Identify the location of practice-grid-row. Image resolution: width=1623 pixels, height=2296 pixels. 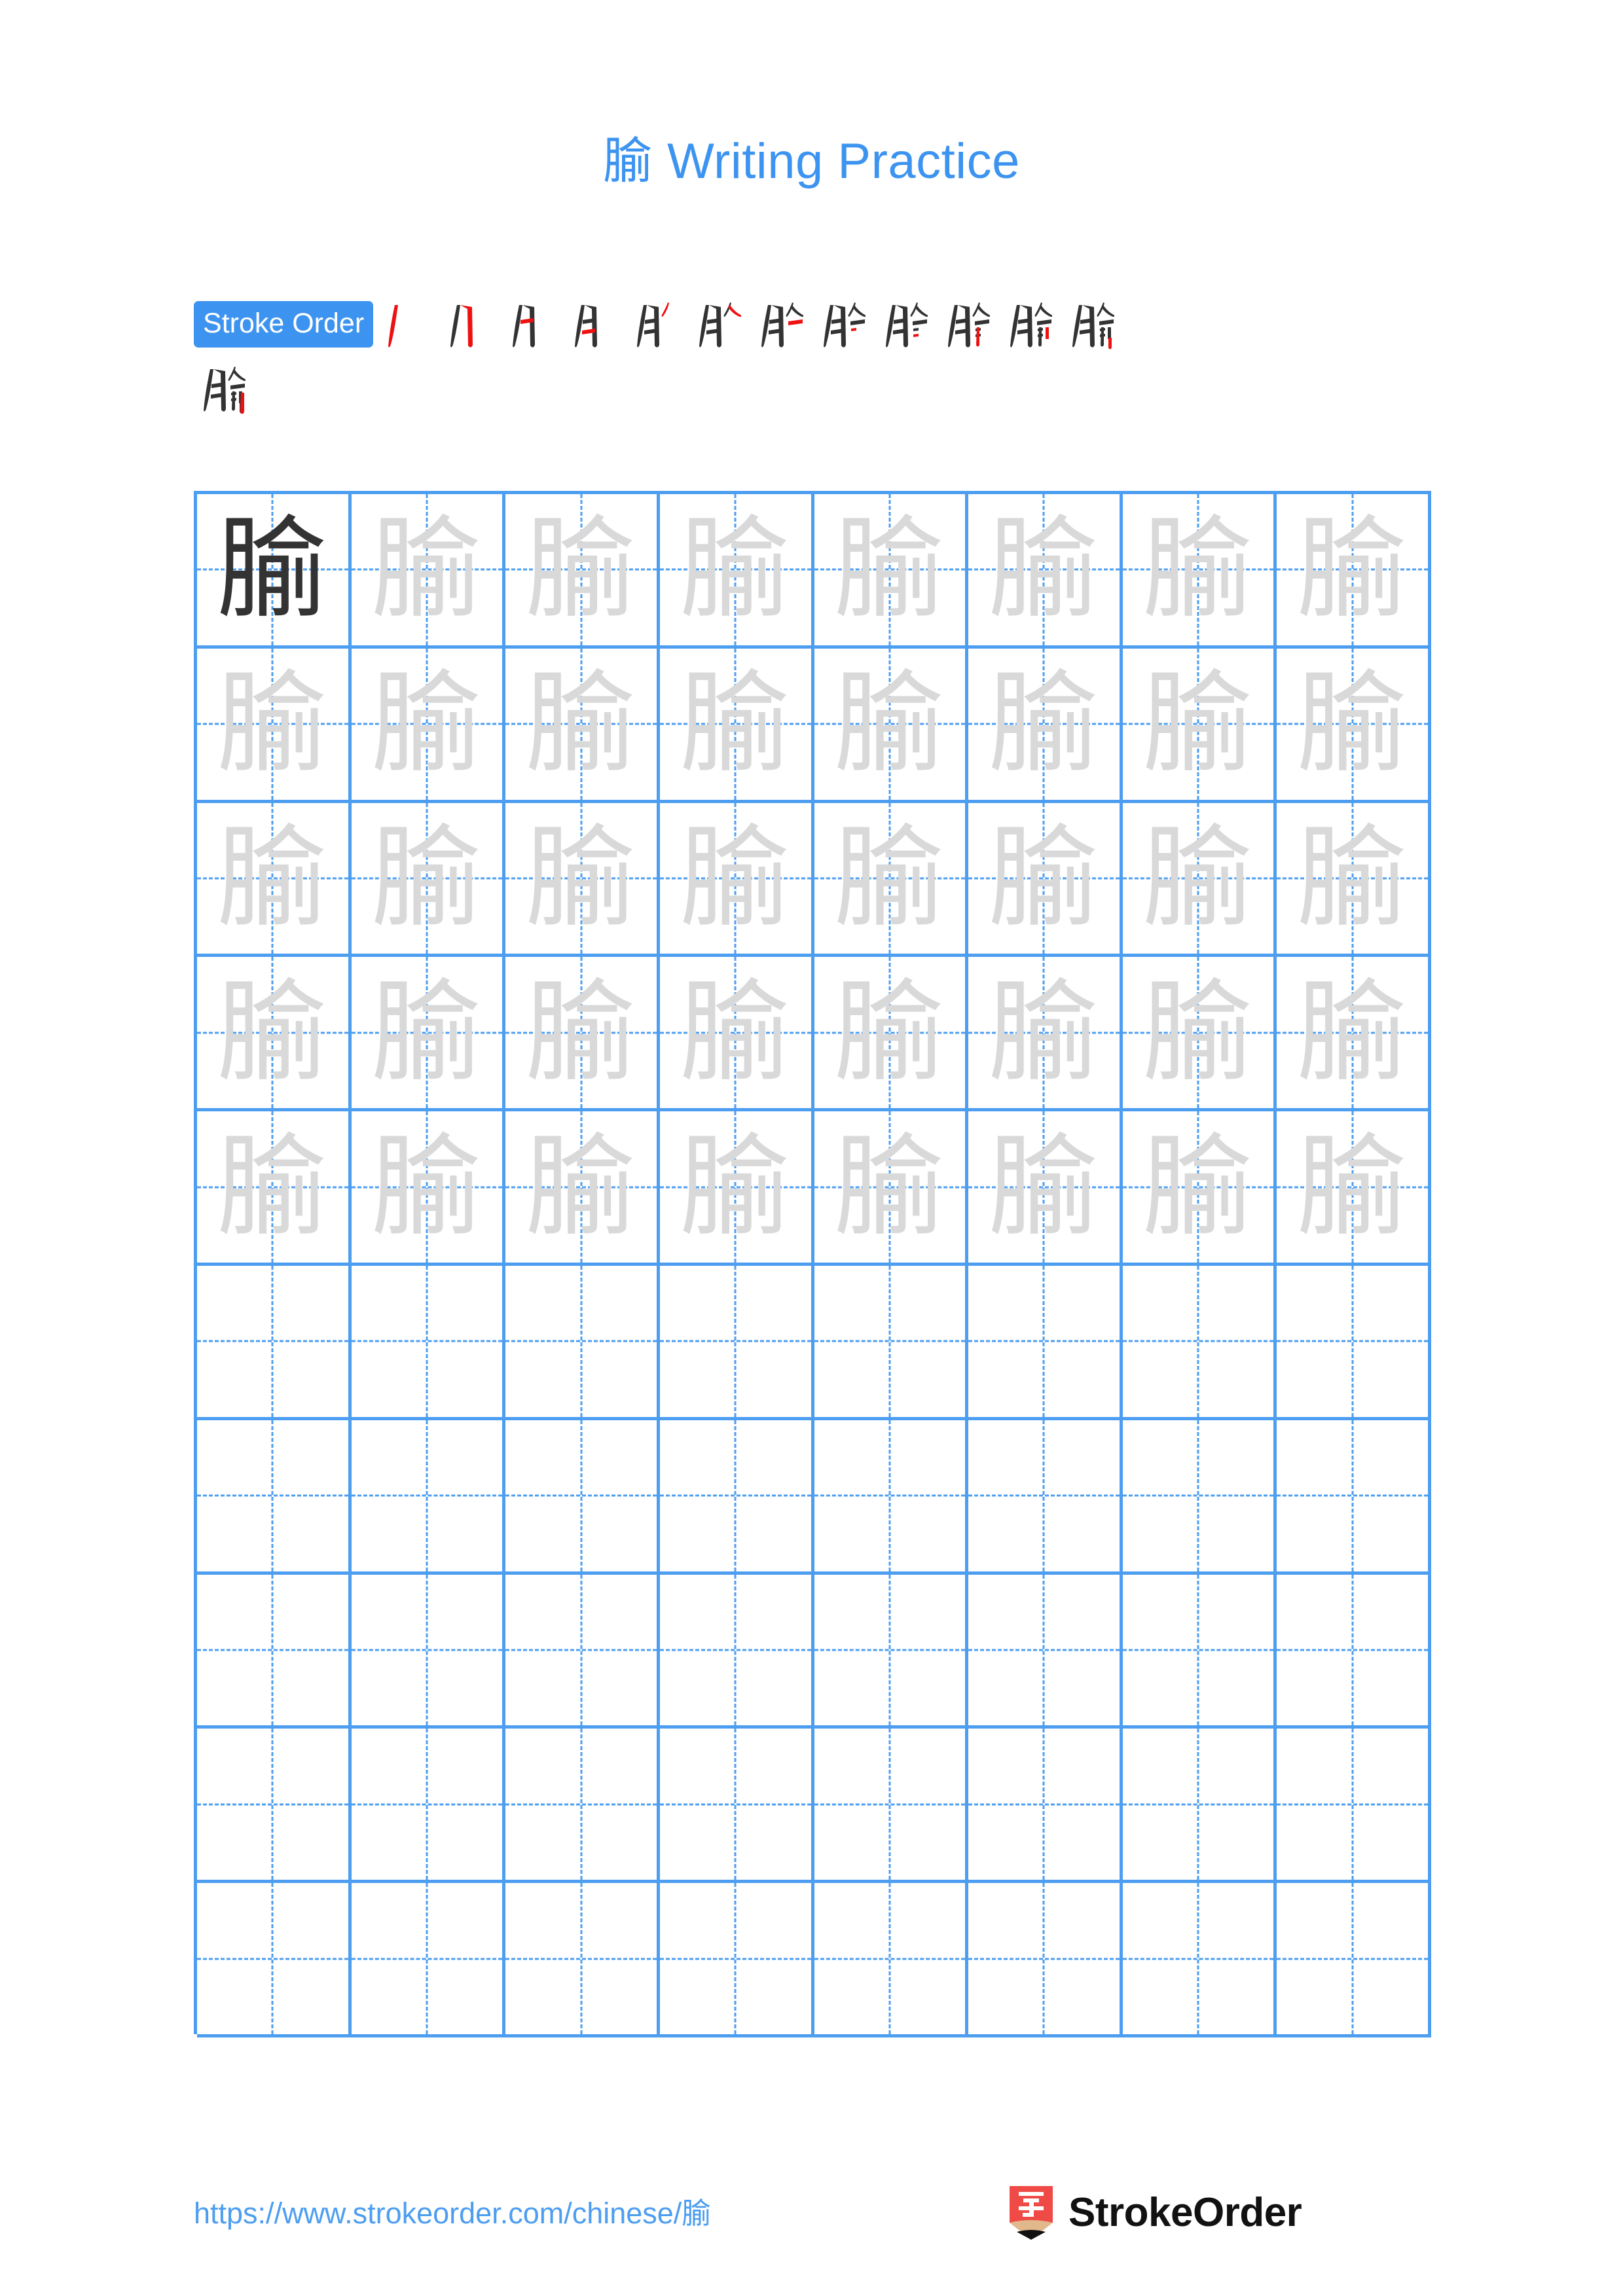
(814, 1651).